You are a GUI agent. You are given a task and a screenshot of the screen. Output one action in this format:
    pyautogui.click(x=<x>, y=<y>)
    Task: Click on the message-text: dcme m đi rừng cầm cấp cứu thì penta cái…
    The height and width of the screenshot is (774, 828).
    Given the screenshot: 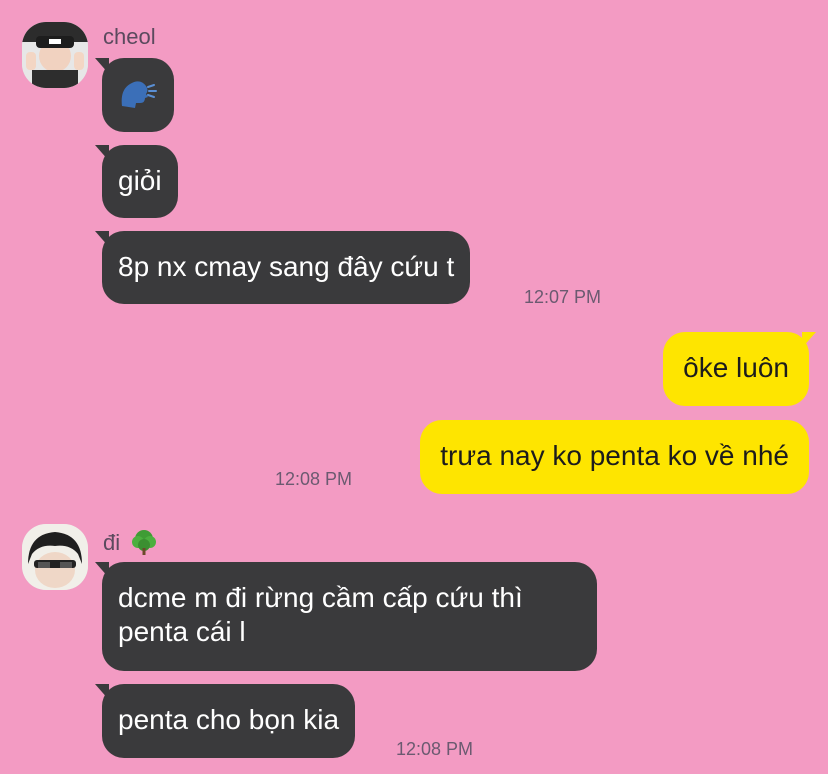 What is the action you would take?
    pyautogui.click(x=320, y=614)
    